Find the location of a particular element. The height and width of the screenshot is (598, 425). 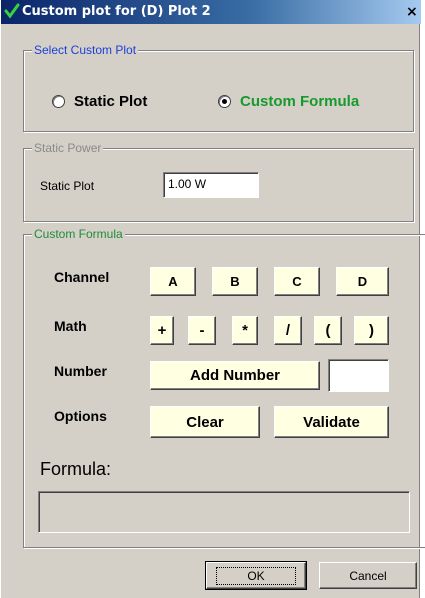

math-open-paren-button: ( is located at coordinates (328, 330).